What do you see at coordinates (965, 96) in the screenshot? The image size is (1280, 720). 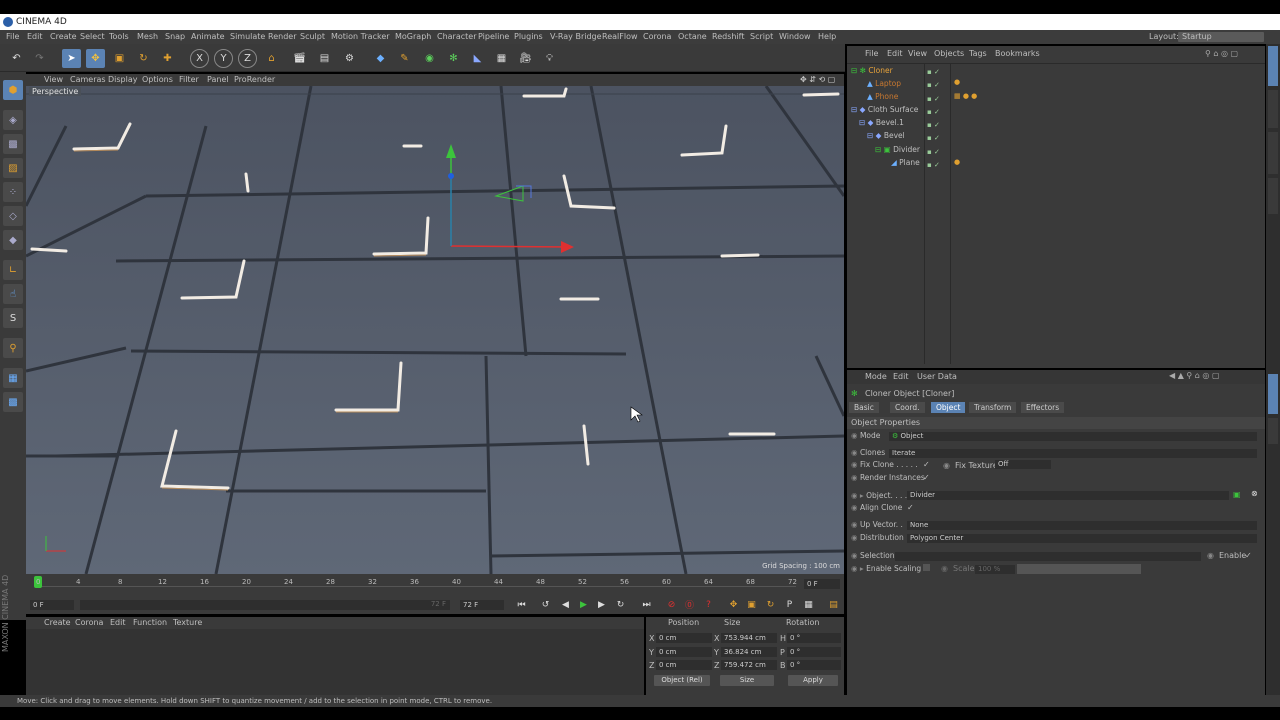 I see `tag-icon: ▦ ● ●` at bounding box center [965, 96].